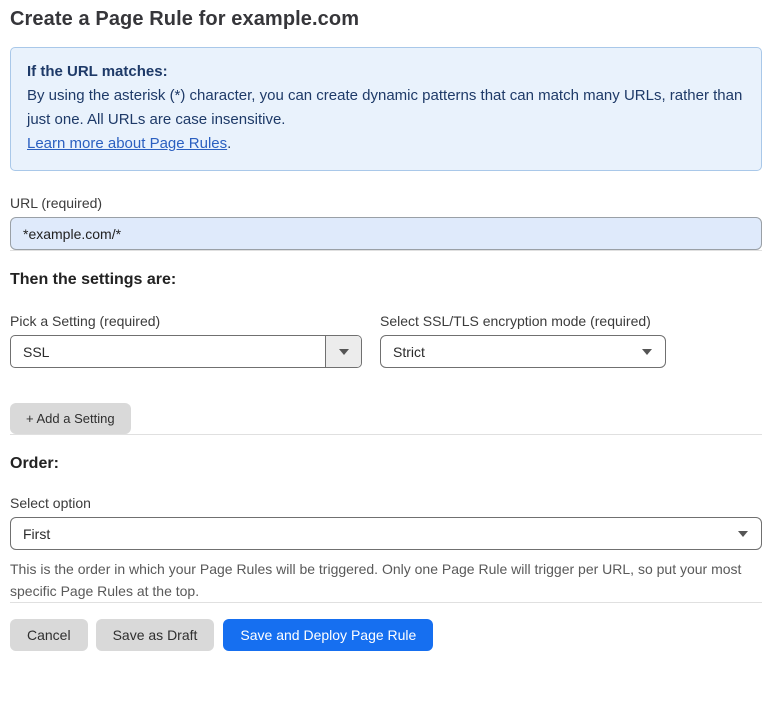 This screenshot has height=711, width=772. I want to click on order-select-label: Select option, so click(50, 503).